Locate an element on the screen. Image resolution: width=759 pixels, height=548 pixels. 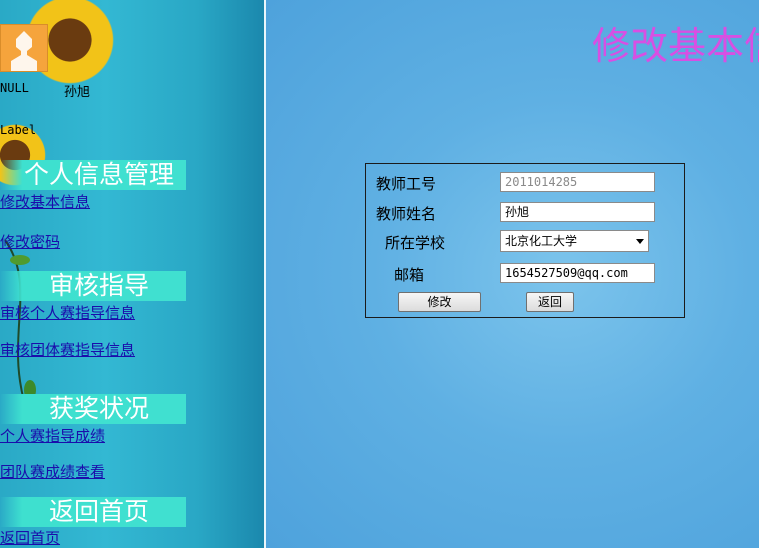
back-button: 返回 is located at coordinates (550, 302).